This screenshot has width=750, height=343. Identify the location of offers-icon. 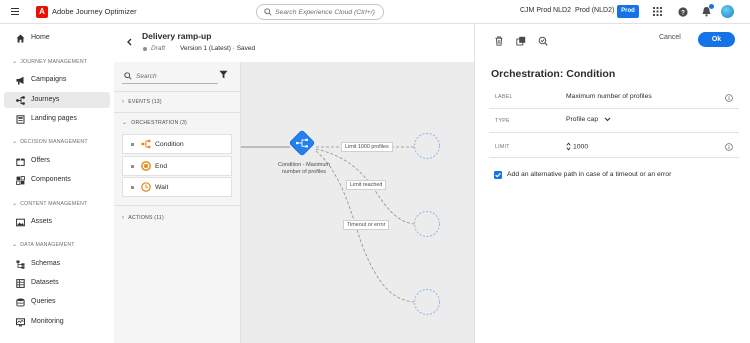
(20, 162).